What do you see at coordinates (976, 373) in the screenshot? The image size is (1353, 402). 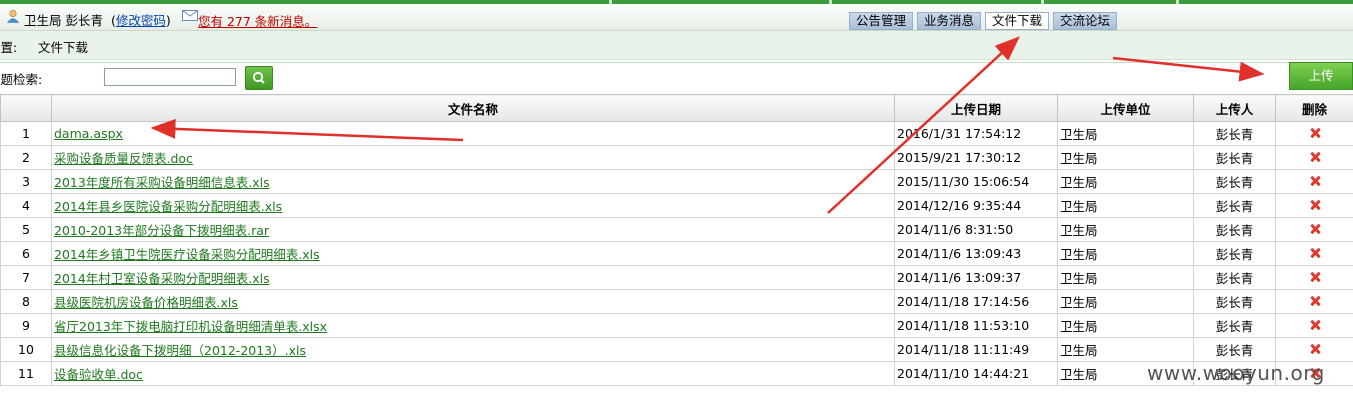 I see `upload-date: 2014/11/10 14:44:21` at bounding box center [976, 373].